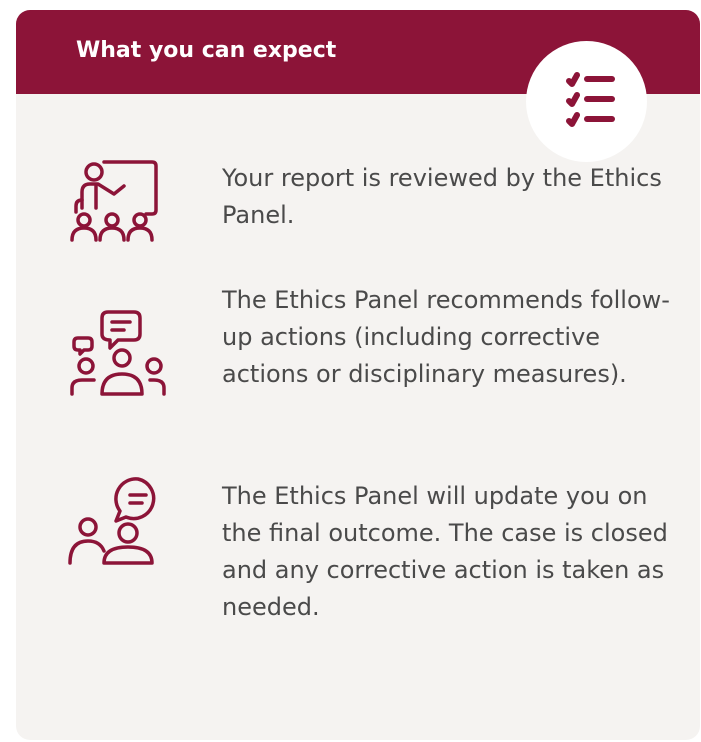  I want to click on checklist-badge, so click(586, 101).